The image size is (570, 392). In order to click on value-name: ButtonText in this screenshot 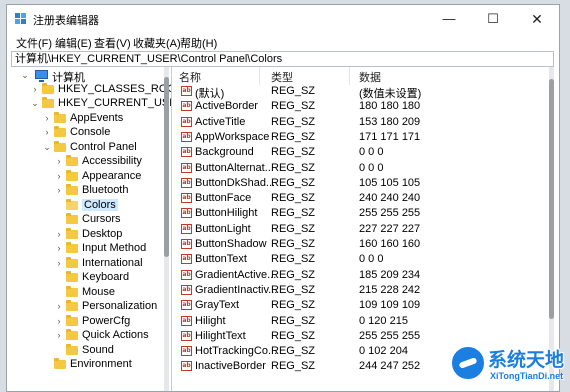, I will do `click(221, 259)`.